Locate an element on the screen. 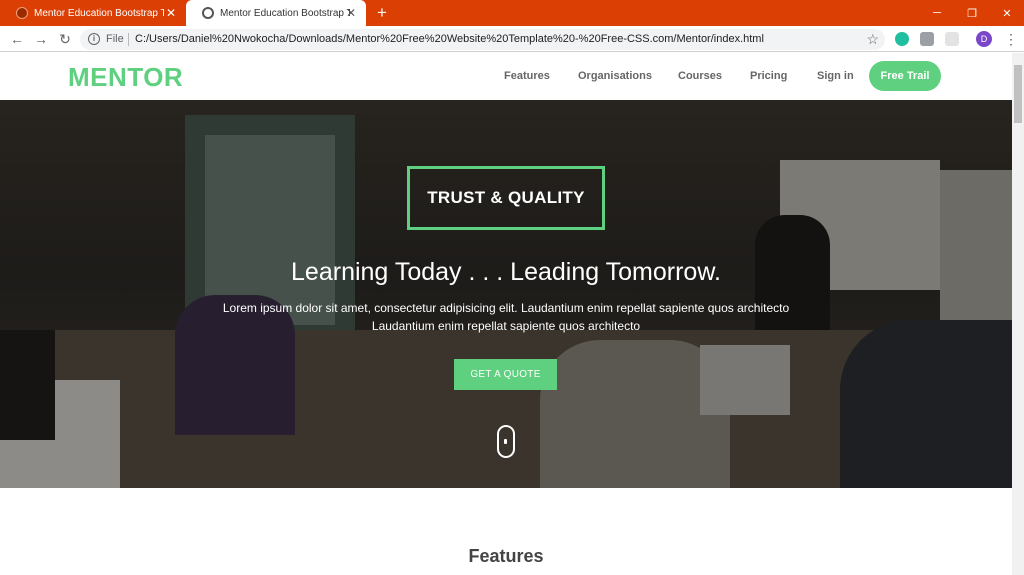  features-heading: Features is located at coordinates (506, 556).